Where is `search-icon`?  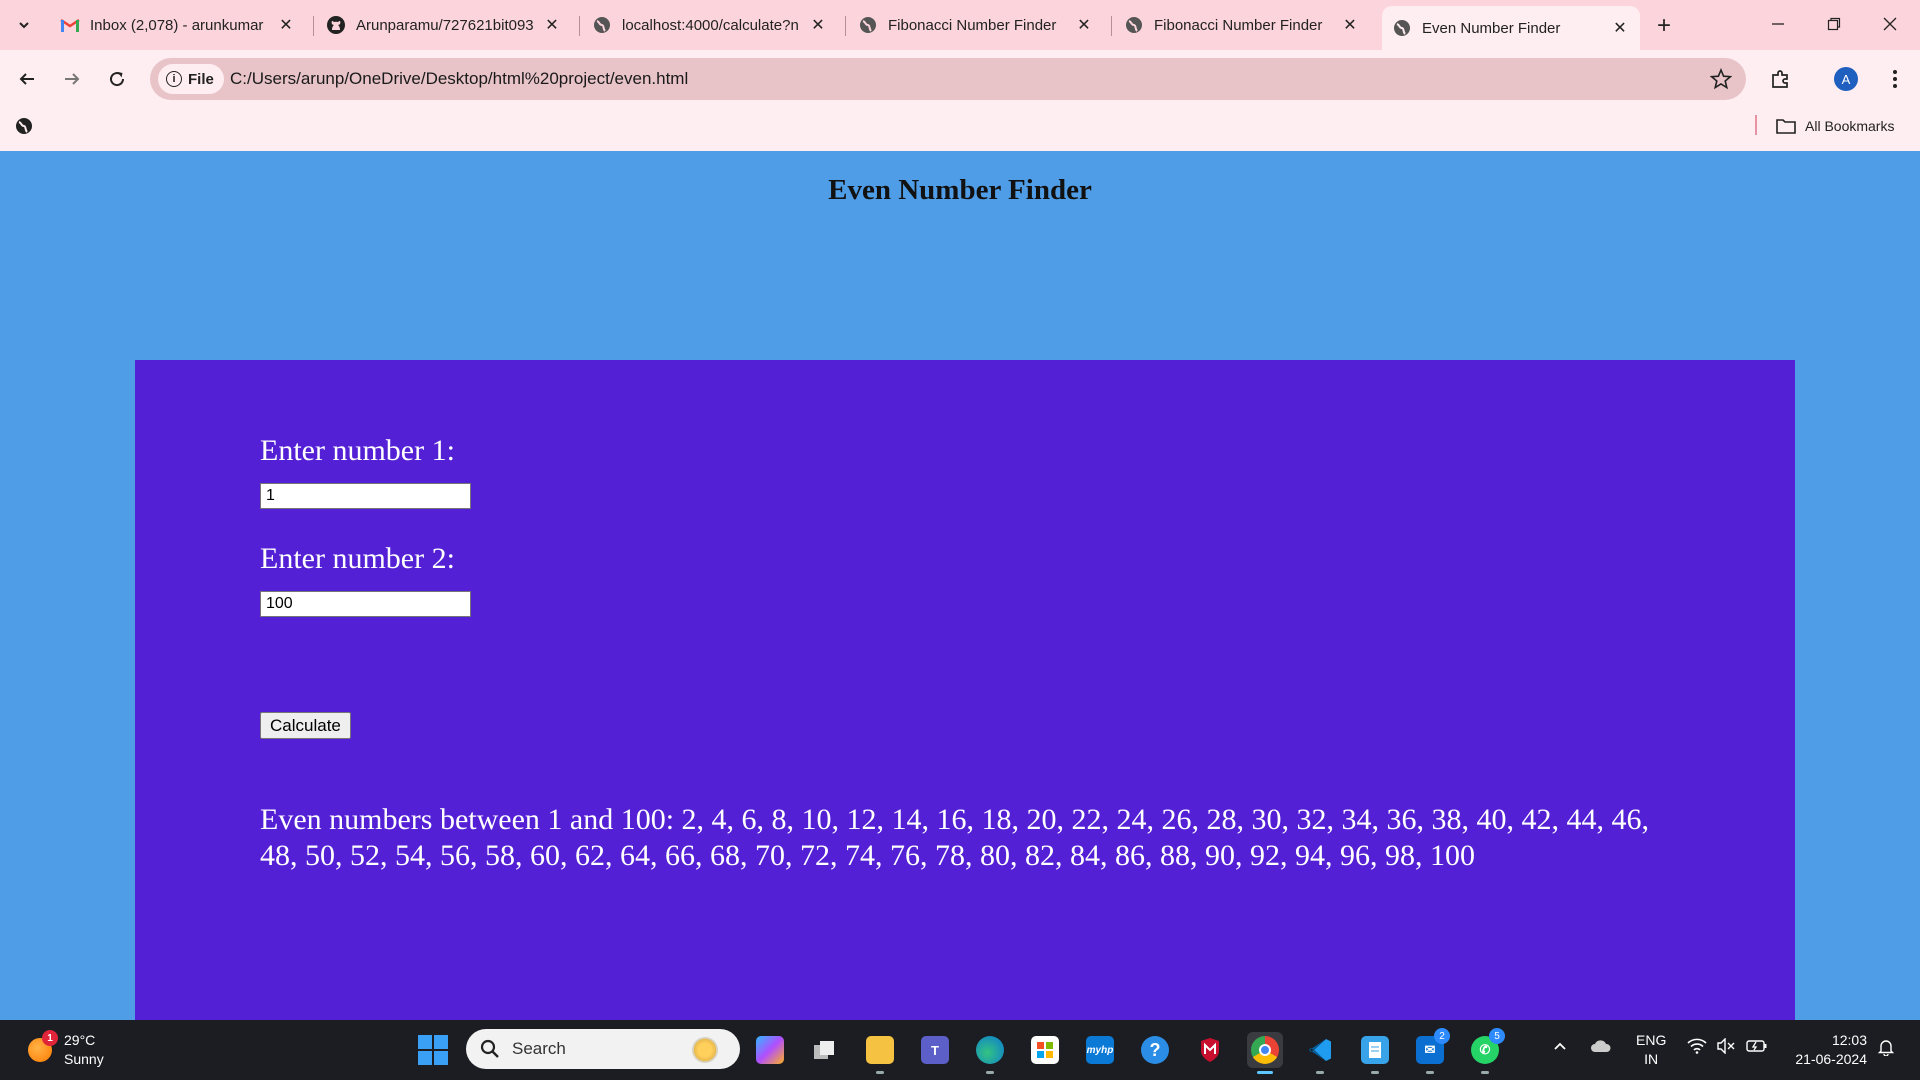
search-icon is located at coordinates (489, 1048).